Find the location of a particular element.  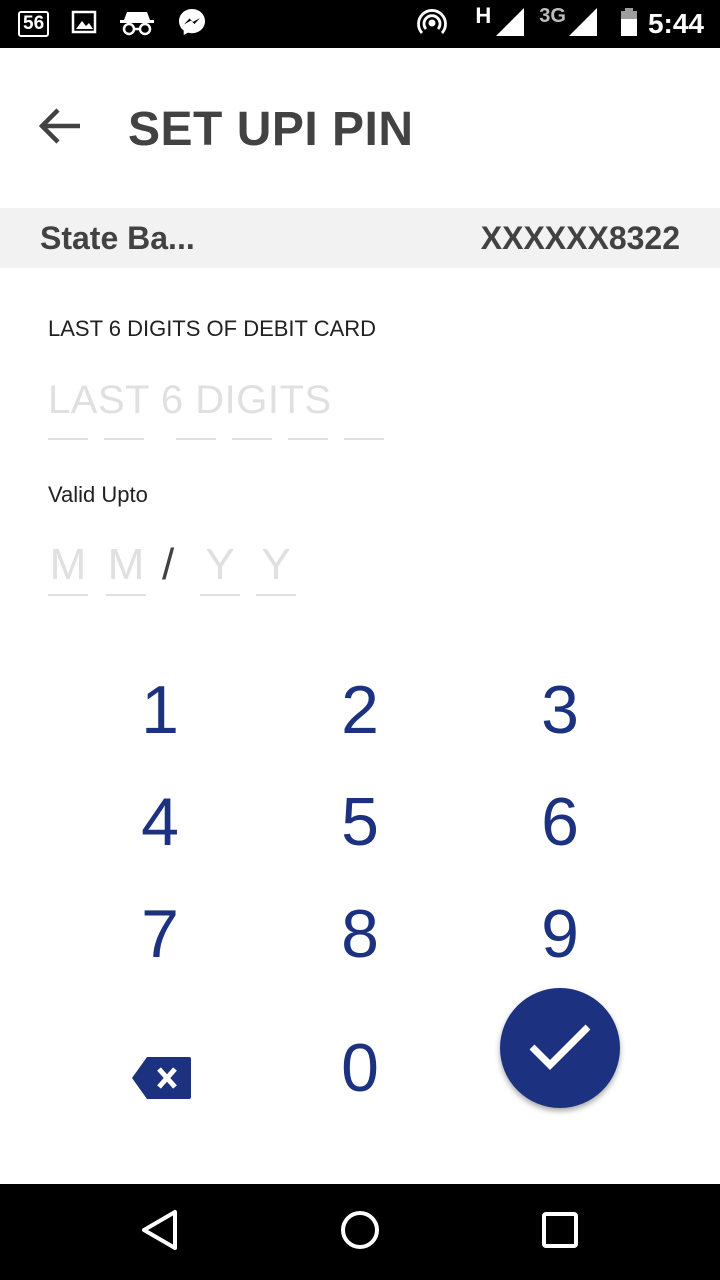

app-bar: SET UPI PIN is located at coordinates (360, 128).